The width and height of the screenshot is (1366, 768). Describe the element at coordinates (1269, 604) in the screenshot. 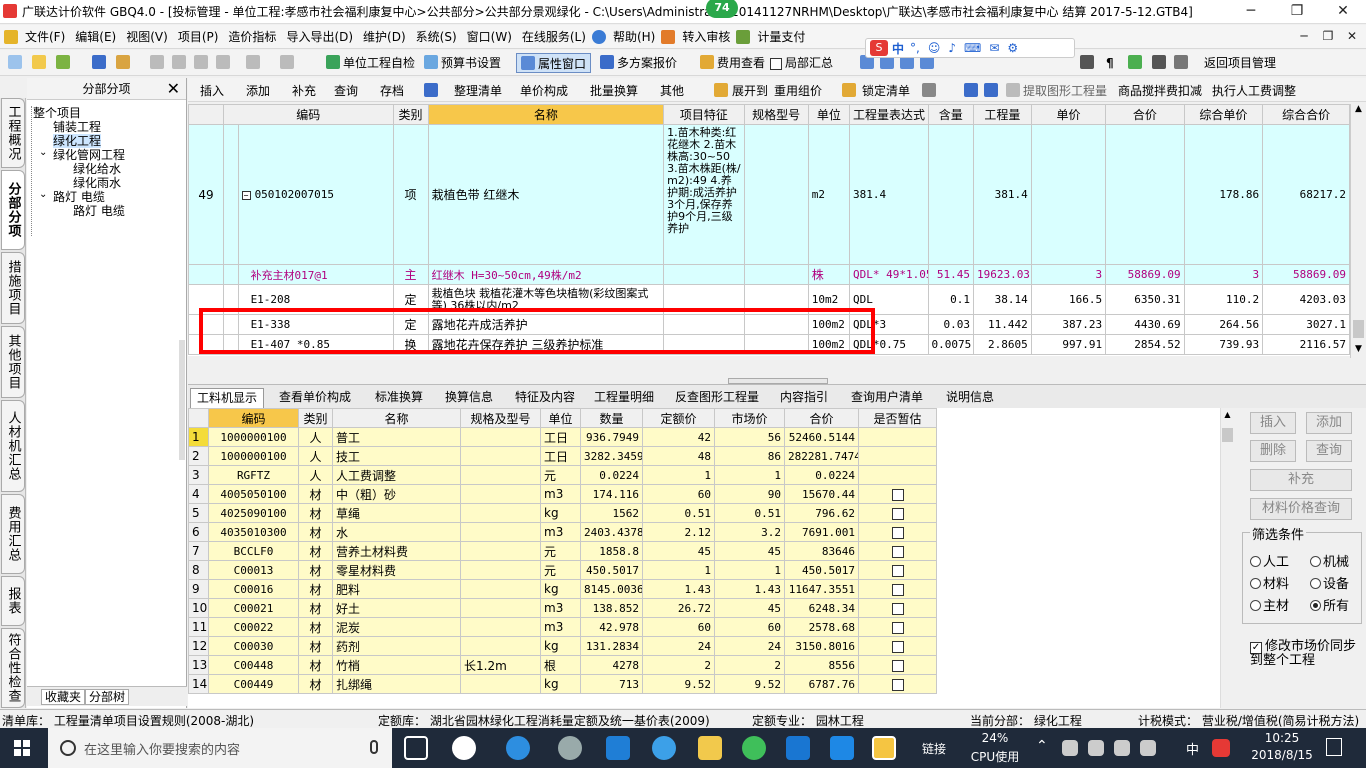

I see `filter-main-material-radio: 主材` at that location.